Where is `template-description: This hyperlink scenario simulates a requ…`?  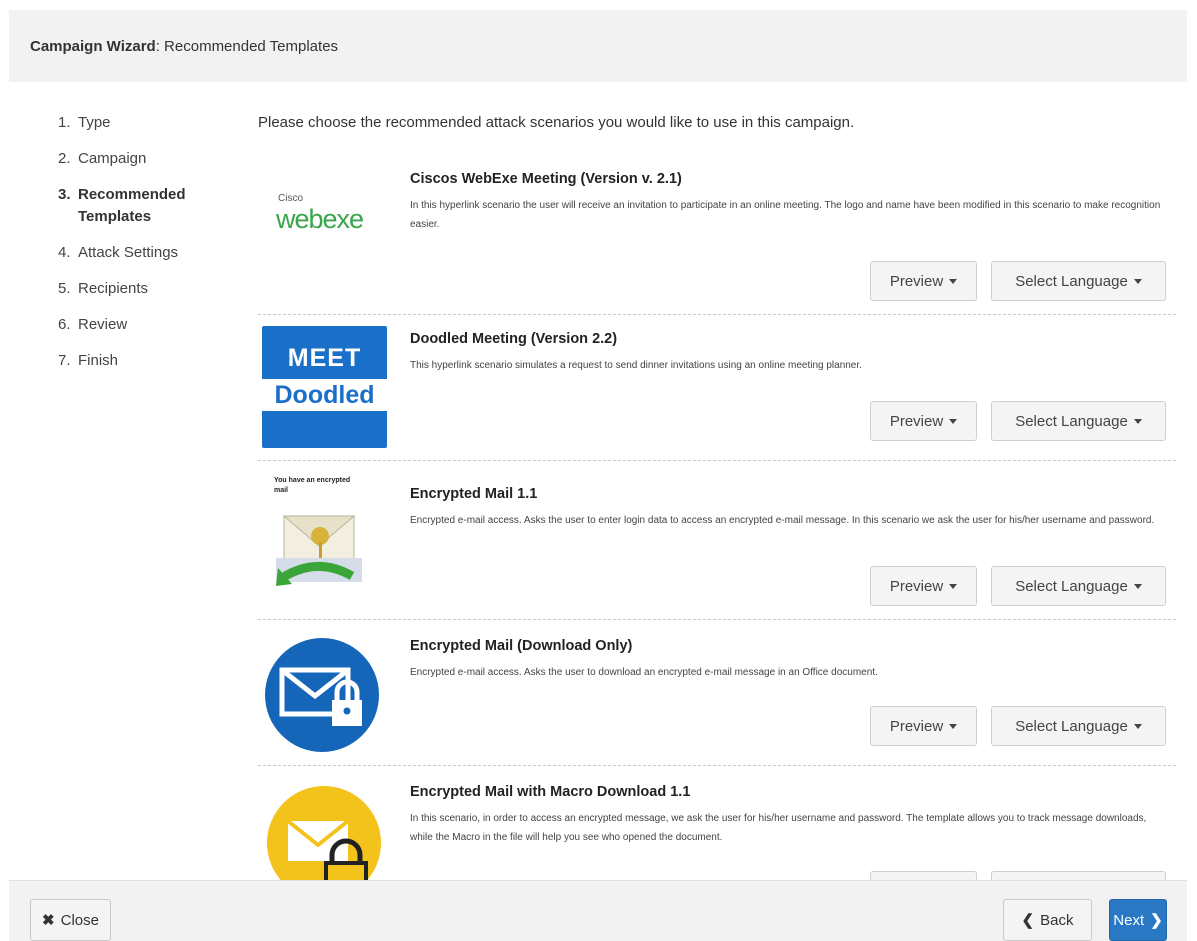
template-description: This hyperlink scenario simulates a requ… is located at coordinates (636, 365).